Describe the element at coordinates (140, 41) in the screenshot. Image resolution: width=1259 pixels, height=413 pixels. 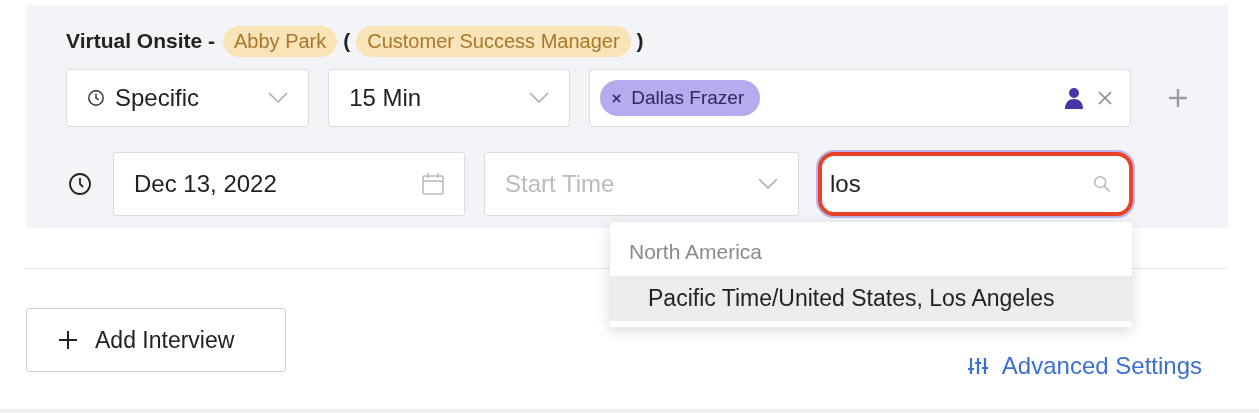
I see `interview-title: Virtual Onsite -` at that location.